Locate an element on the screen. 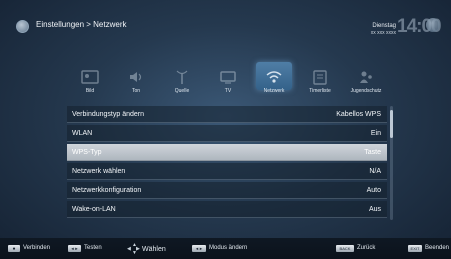 This screenshot has height=259, width=451. menu-item-wake-on-lan: Wake-on-LAN Aus is located at coordinates (227, 209).